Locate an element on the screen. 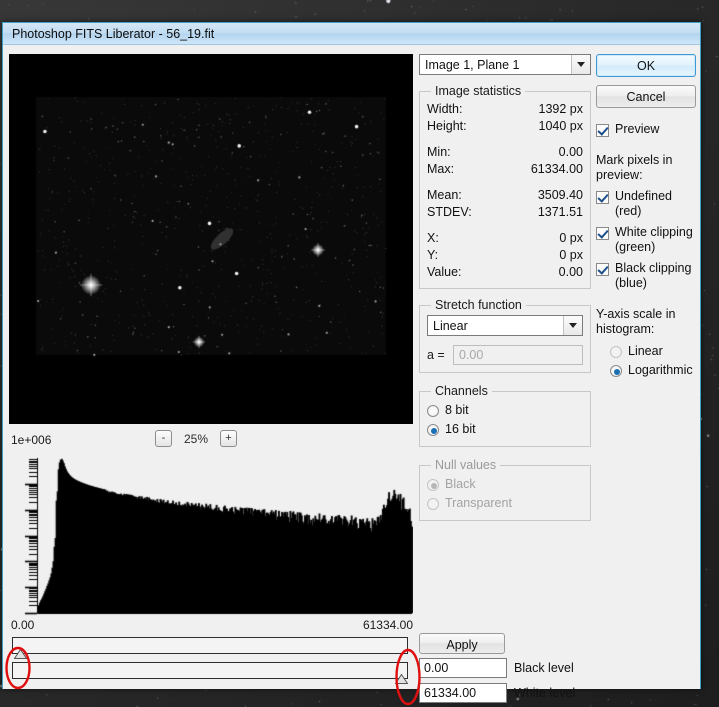 The height and width of the screenshot is (707, 719). histogram-axis-max: 61334.00 is located at coordinates (387, 625).